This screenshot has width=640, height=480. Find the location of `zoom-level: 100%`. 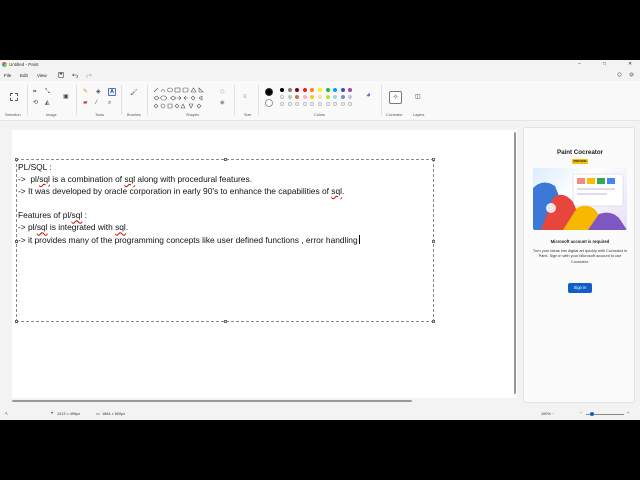

zoom-level: 100% is located at coordinates (546, 414).